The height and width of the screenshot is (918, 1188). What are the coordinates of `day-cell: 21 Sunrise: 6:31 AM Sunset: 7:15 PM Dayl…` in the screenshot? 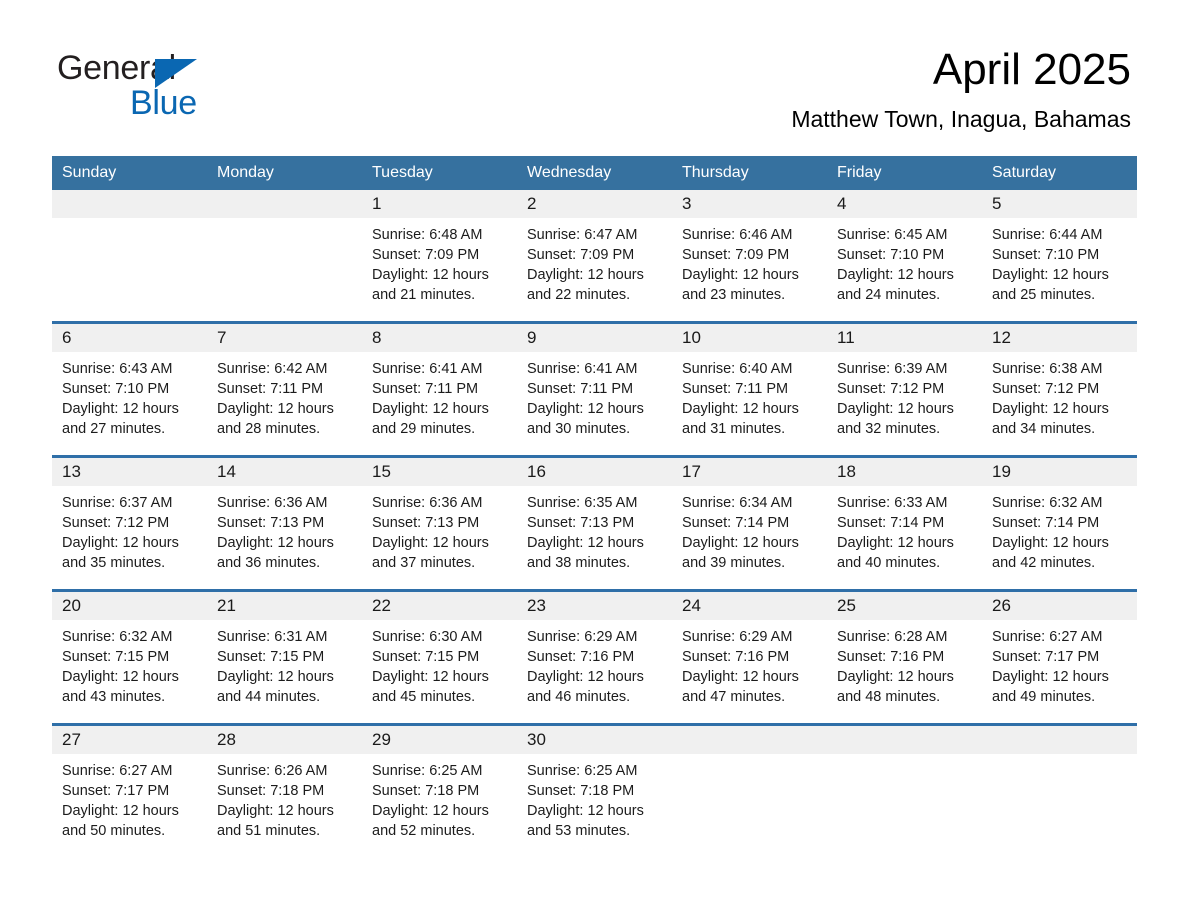 It's located at (284, 657).